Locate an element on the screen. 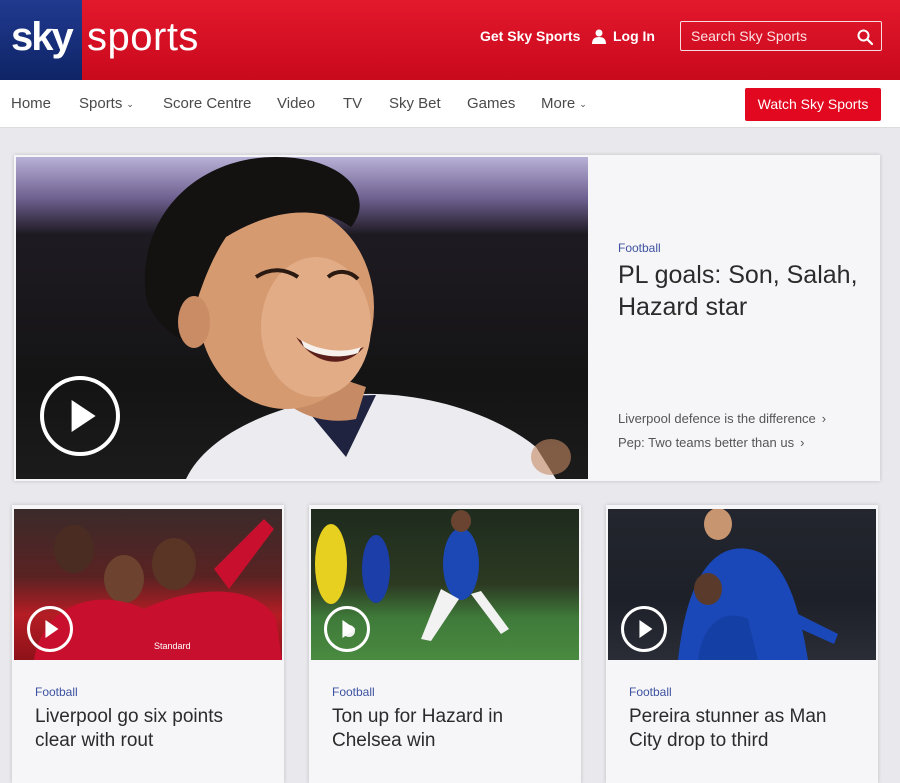  user-icon is located at coordinates (599, 36).